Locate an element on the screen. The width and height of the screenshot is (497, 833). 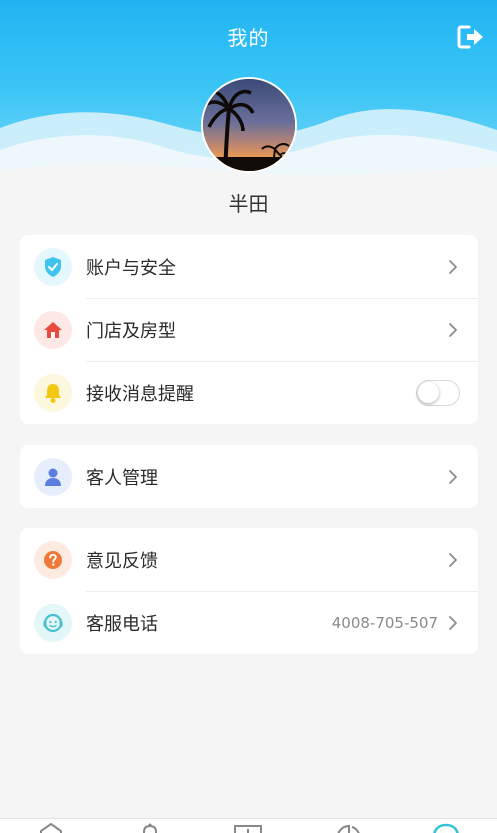
bottom-nav is located at coordinates (248, 825).